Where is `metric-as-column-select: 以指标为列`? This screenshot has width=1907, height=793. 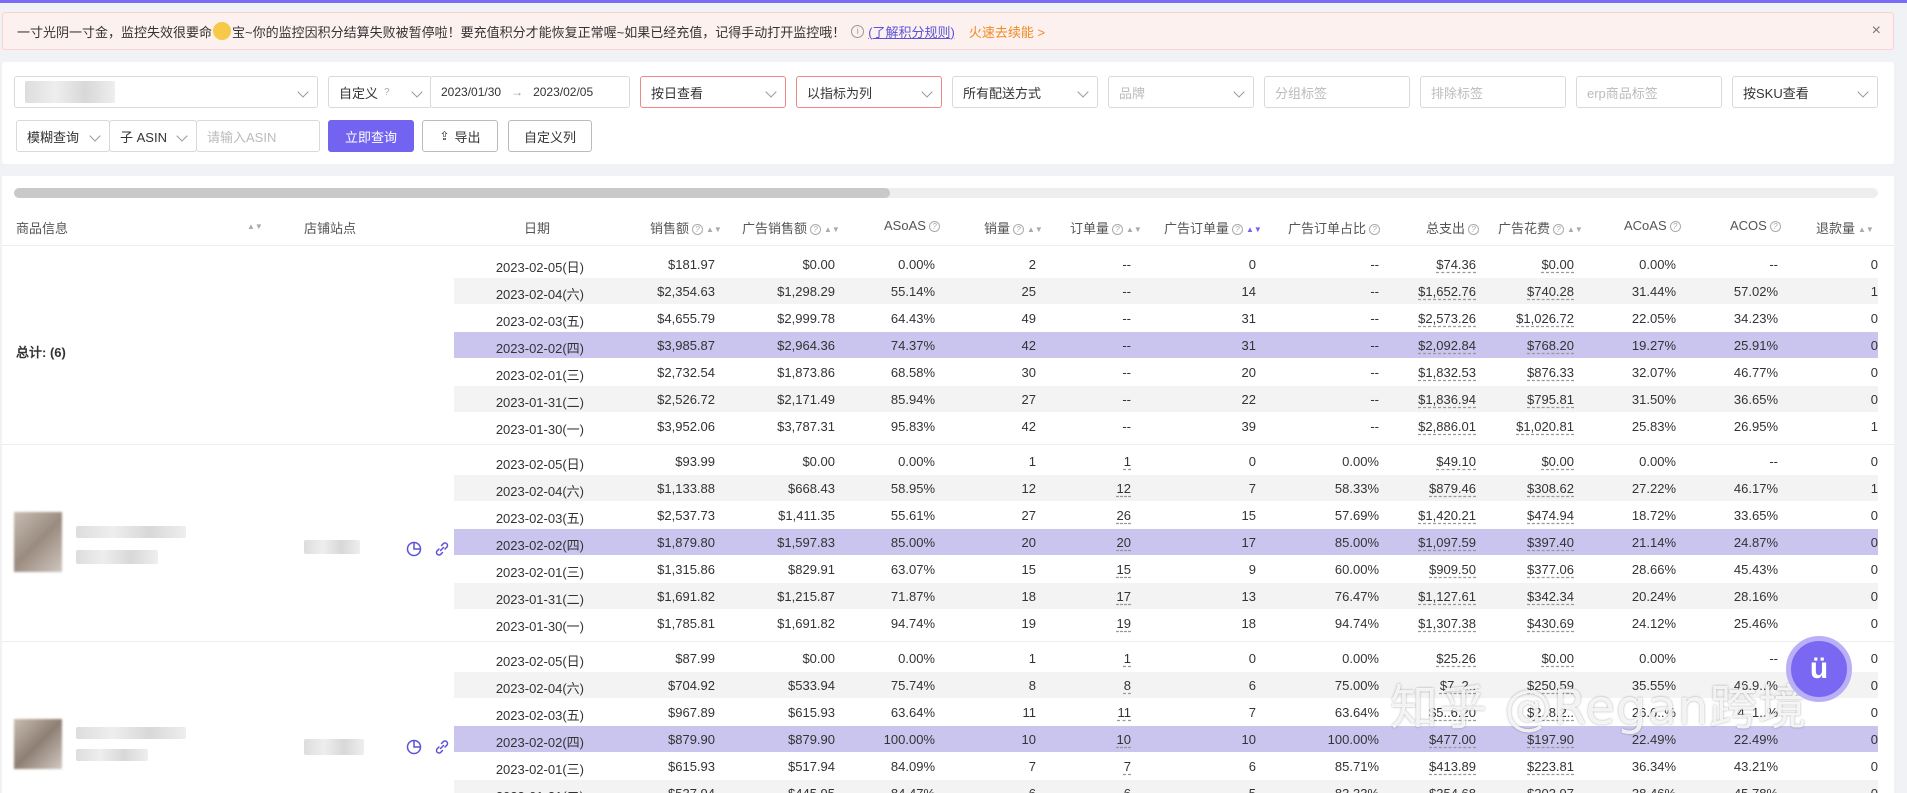 metric-as-column-select: 以指标为列 is located at coordinates (869, 92).